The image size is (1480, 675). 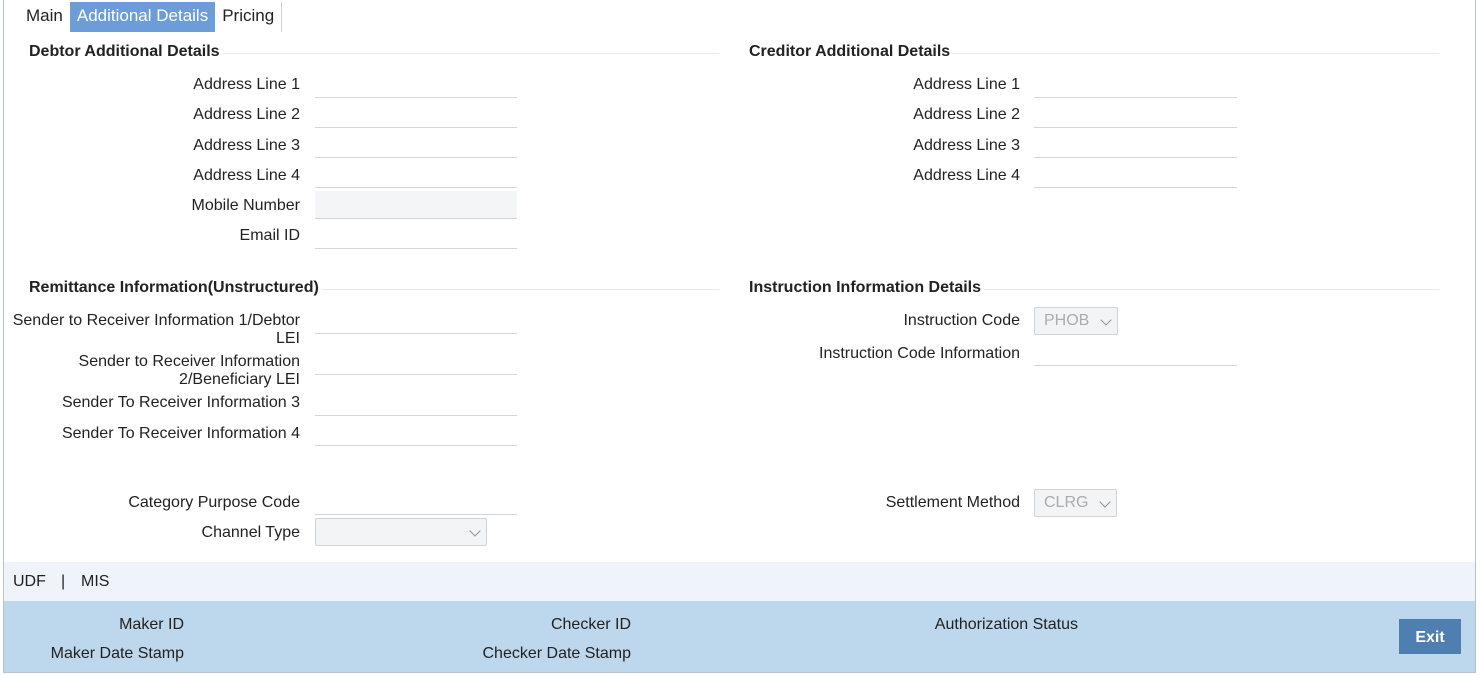 I want to click on instruction-section-rule, so click(x=1211, y=289).